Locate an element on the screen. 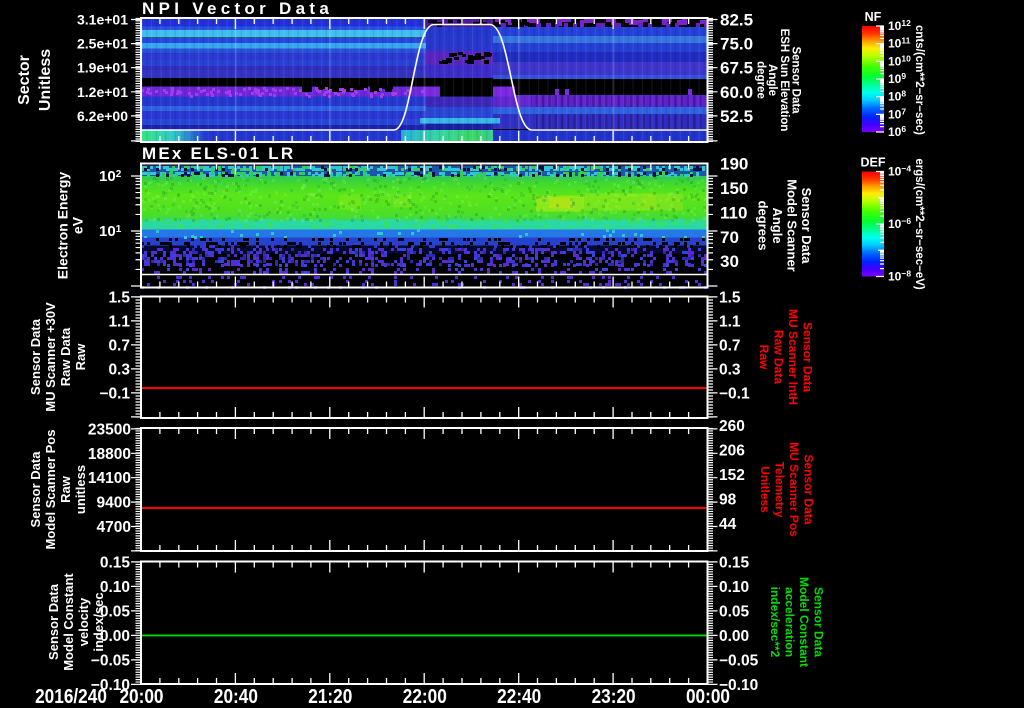 The width and height of the screenshot is (1024, 708). svg-text: 2.5e+01 is located at coordinates (102, 44).